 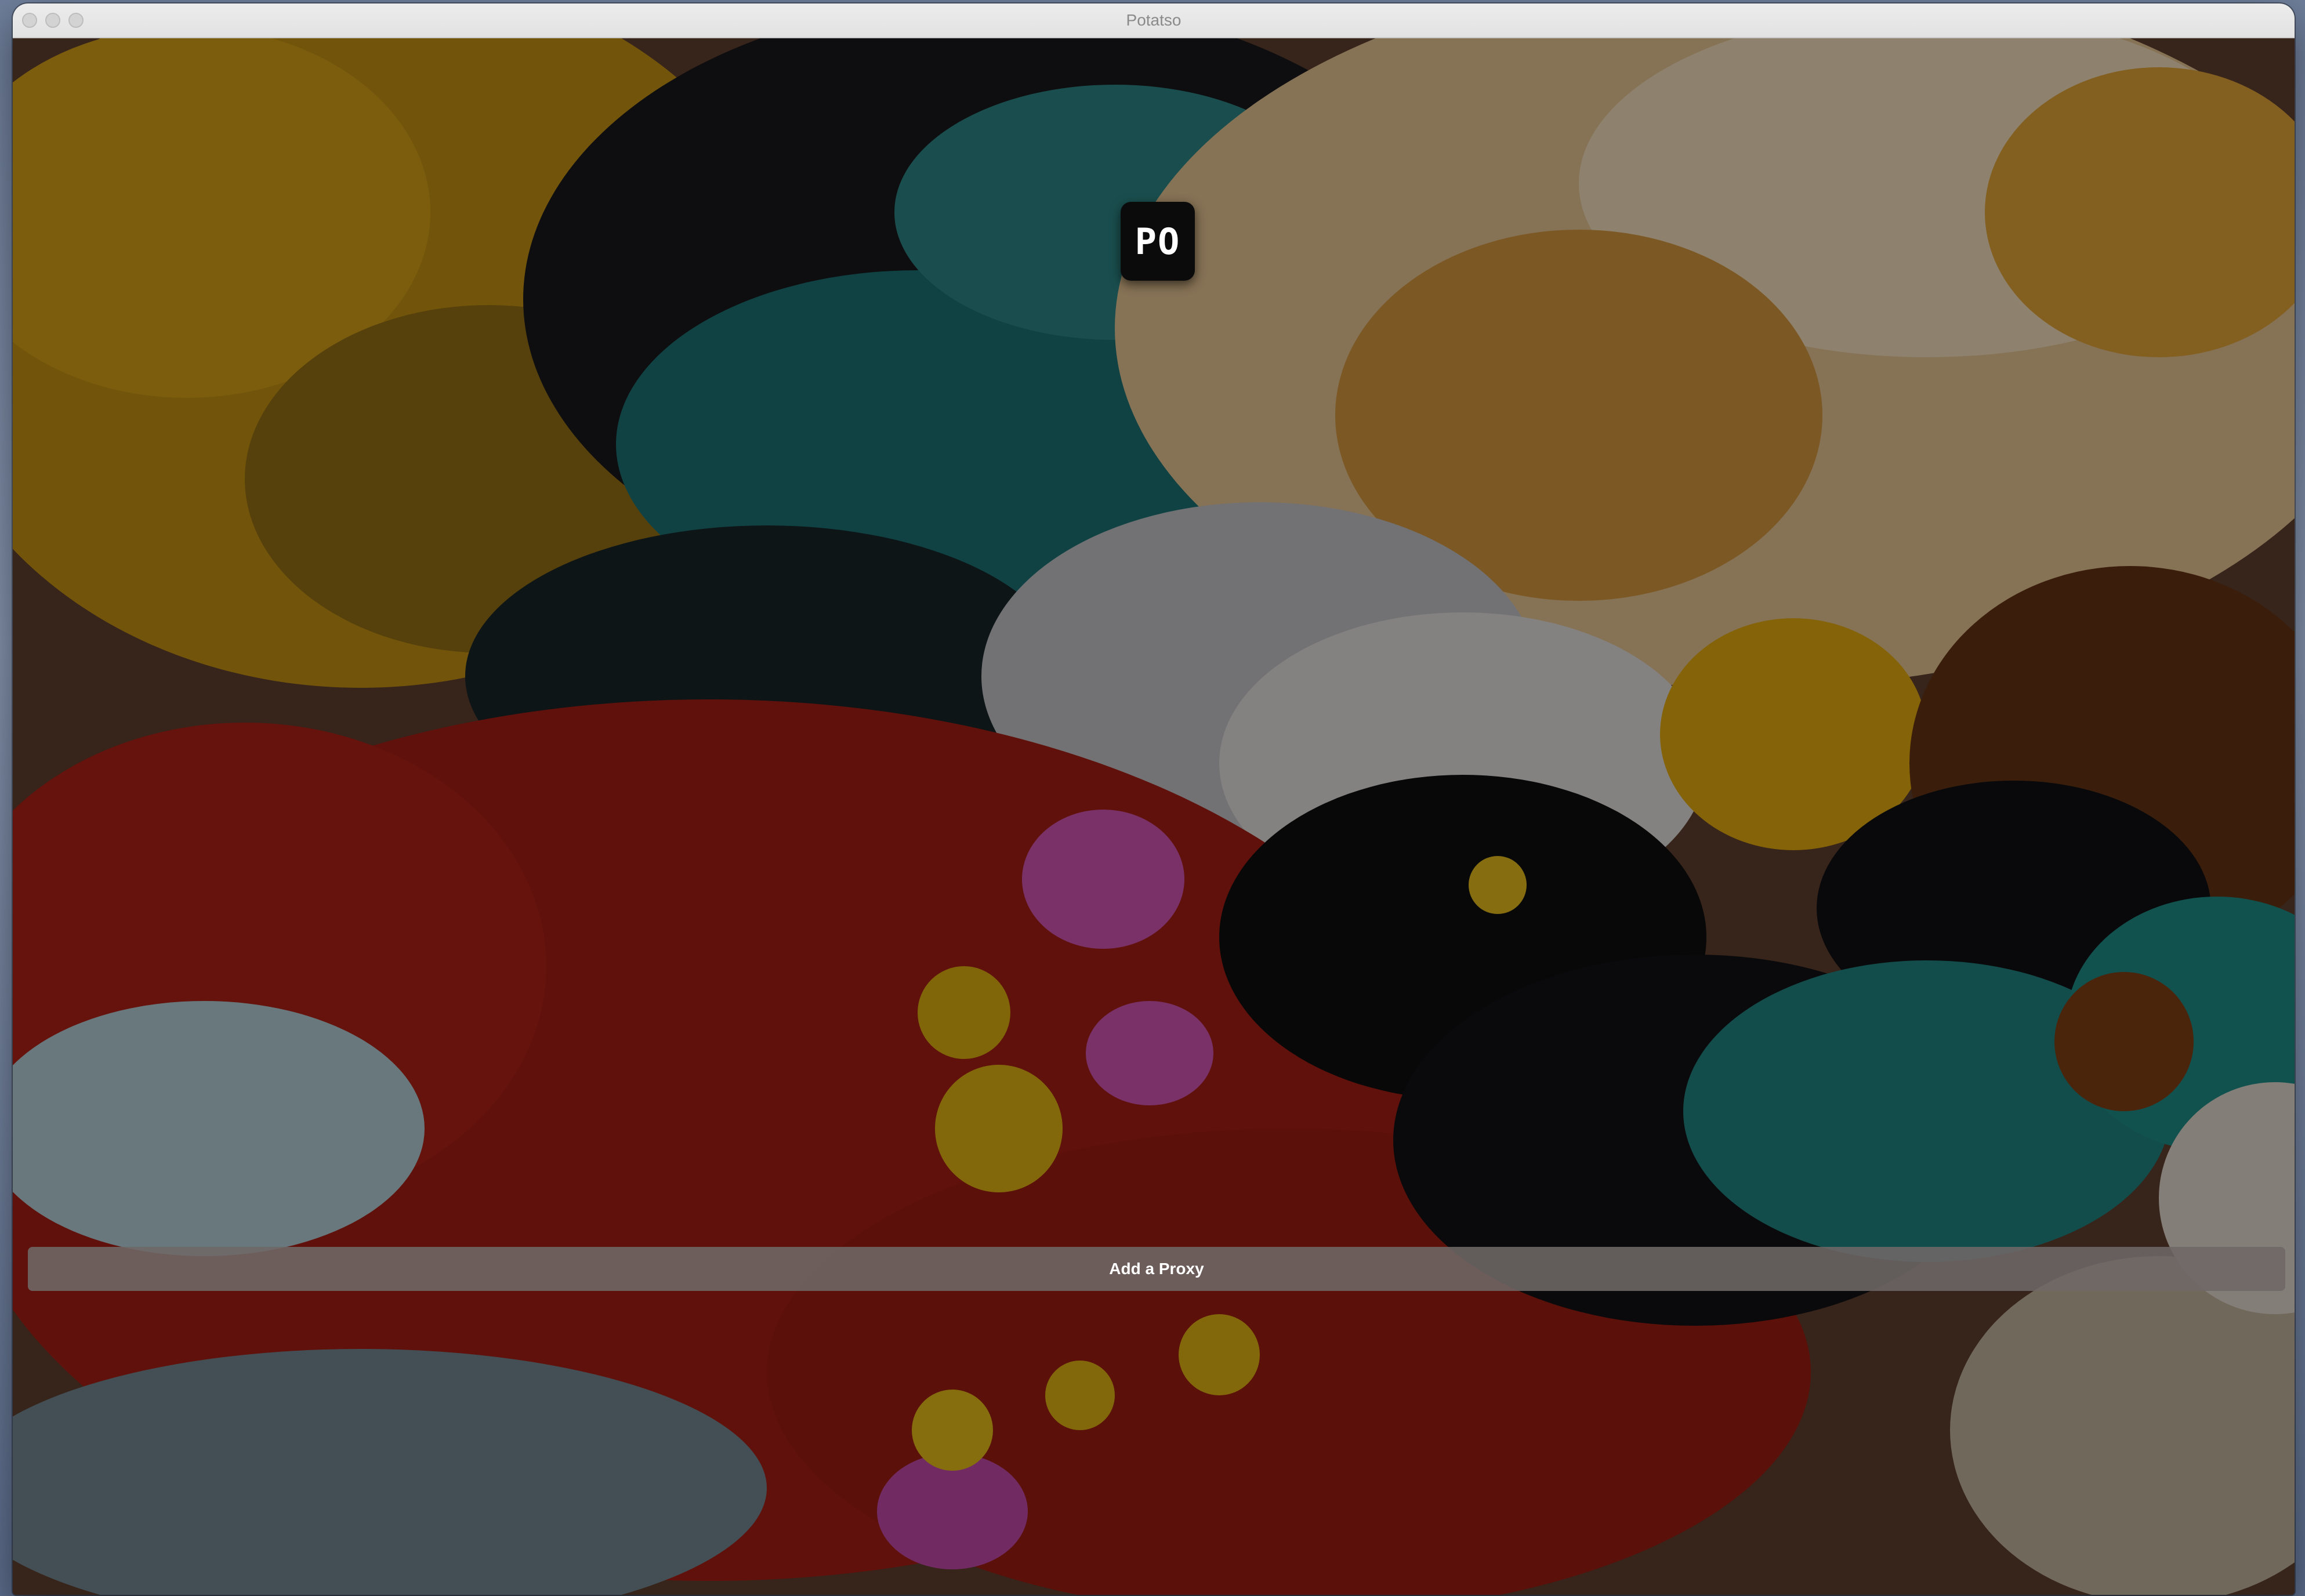 I want to click on add-proxy-button: Add a Proxy, so click(x=1156, y=1269).